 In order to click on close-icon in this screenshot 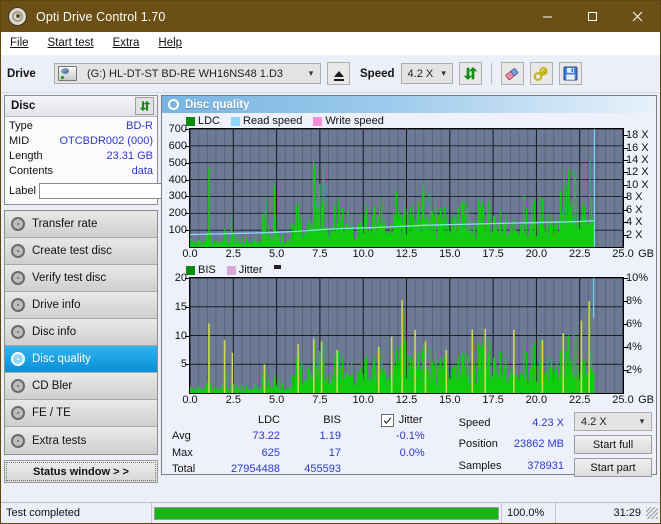, I will do `click(637, 16)`.